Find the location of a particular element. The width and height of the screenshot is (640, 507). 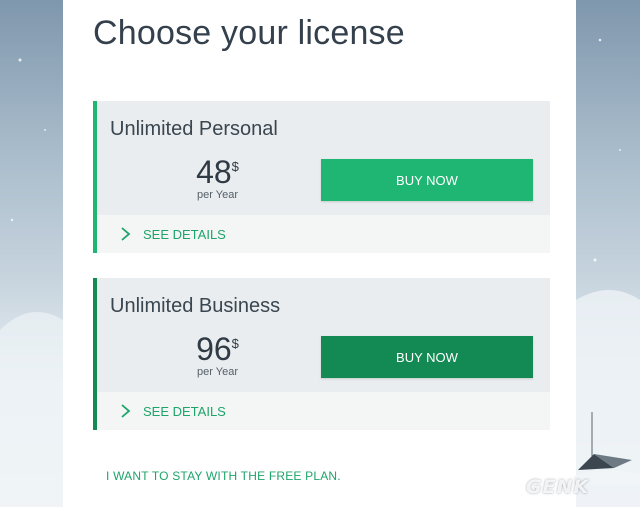

page-title: Choose your license is located at coordinates (249, 33).